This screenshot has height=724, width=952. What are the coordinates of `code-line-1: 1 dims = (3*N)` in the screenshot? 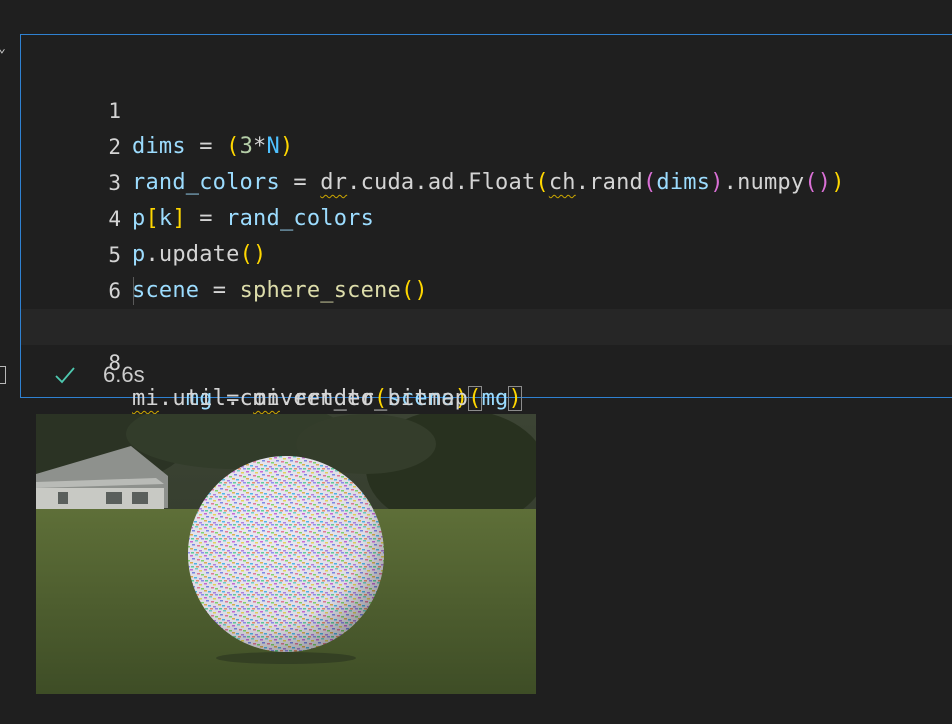 It's located at (486, 108).